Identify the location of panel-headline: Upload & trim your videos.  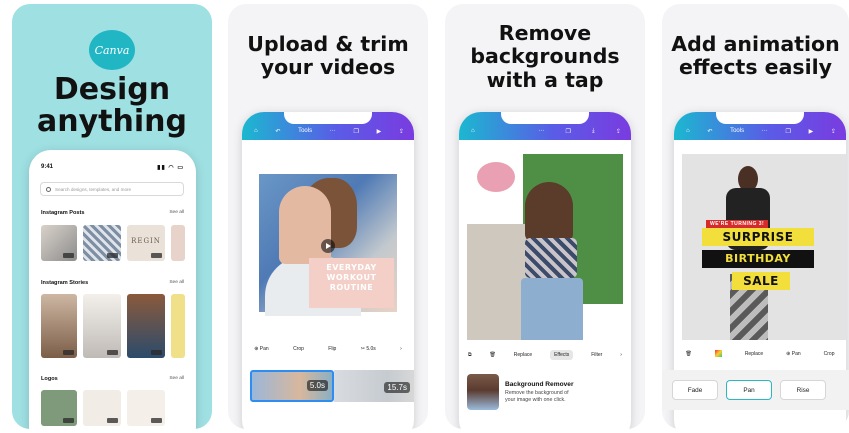
(328, 56).